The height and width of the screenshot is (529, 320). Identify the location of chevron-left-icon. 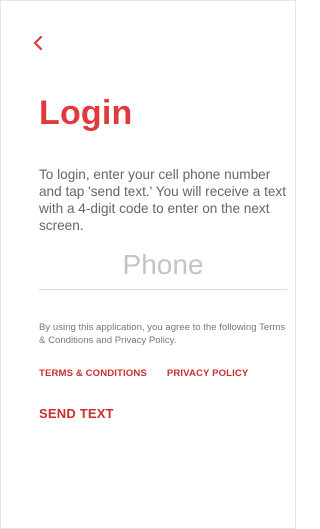
(38, 43).